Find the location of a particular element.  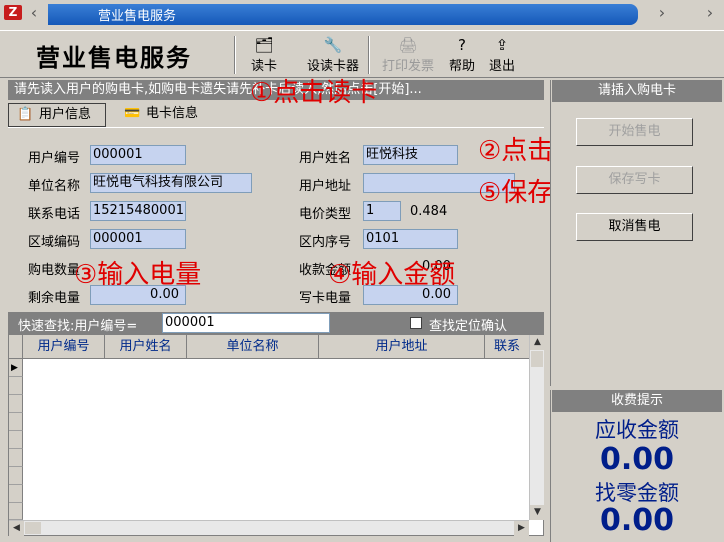

price-type-label: 电价类型 is located at coordinates (325, 214).